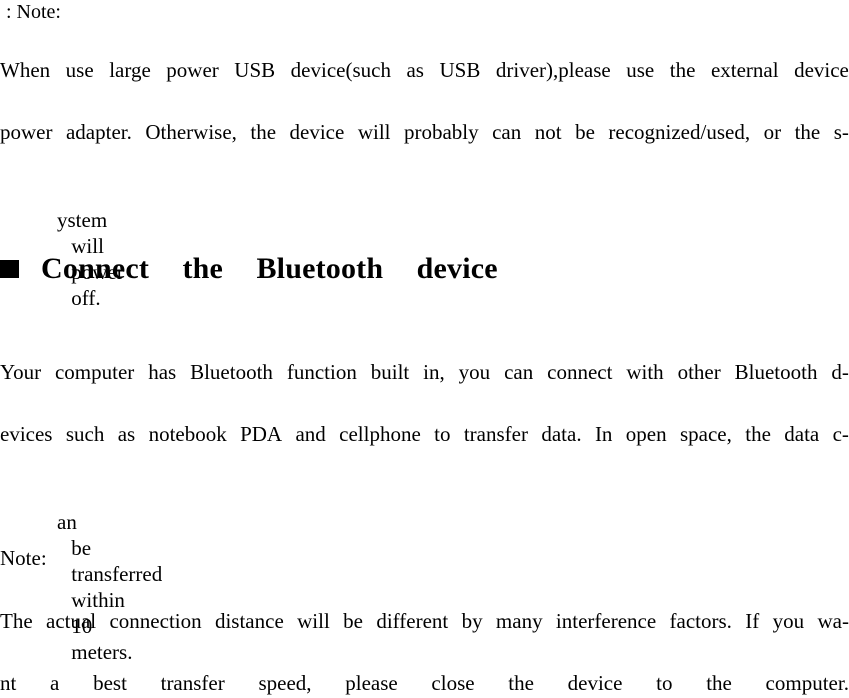 The width and height of the screenshot is (849, 698). I want to click on word: data., so click(561, 434).